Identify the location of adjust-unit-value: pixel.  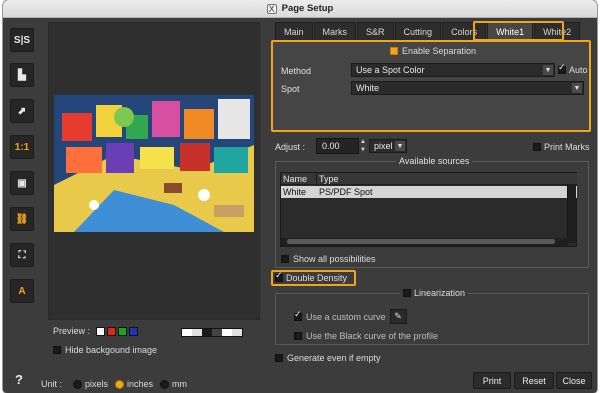
(383, 146).